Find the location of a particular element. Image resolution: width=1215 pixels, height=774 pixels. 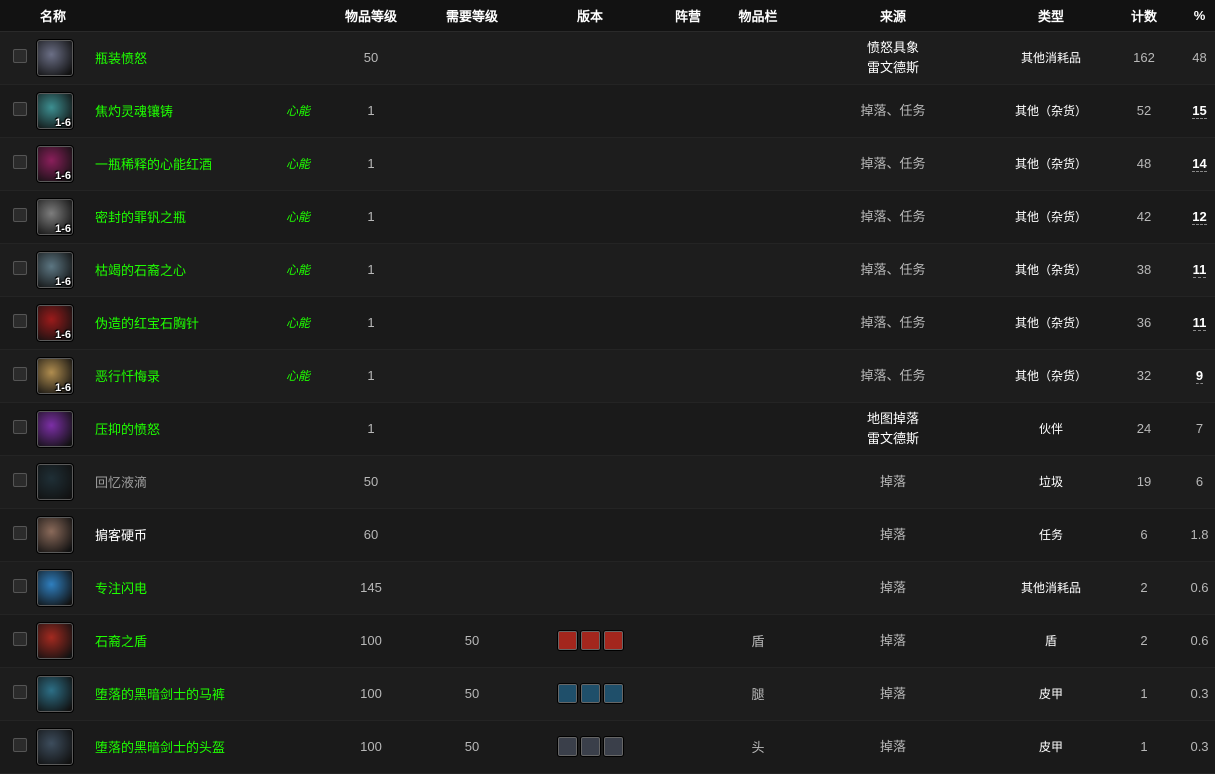

table-row: 瓶装愤怒 50 愤怒具象 雷文德斯 其他消耗品 162 48 is located at coordinates (607, 57).